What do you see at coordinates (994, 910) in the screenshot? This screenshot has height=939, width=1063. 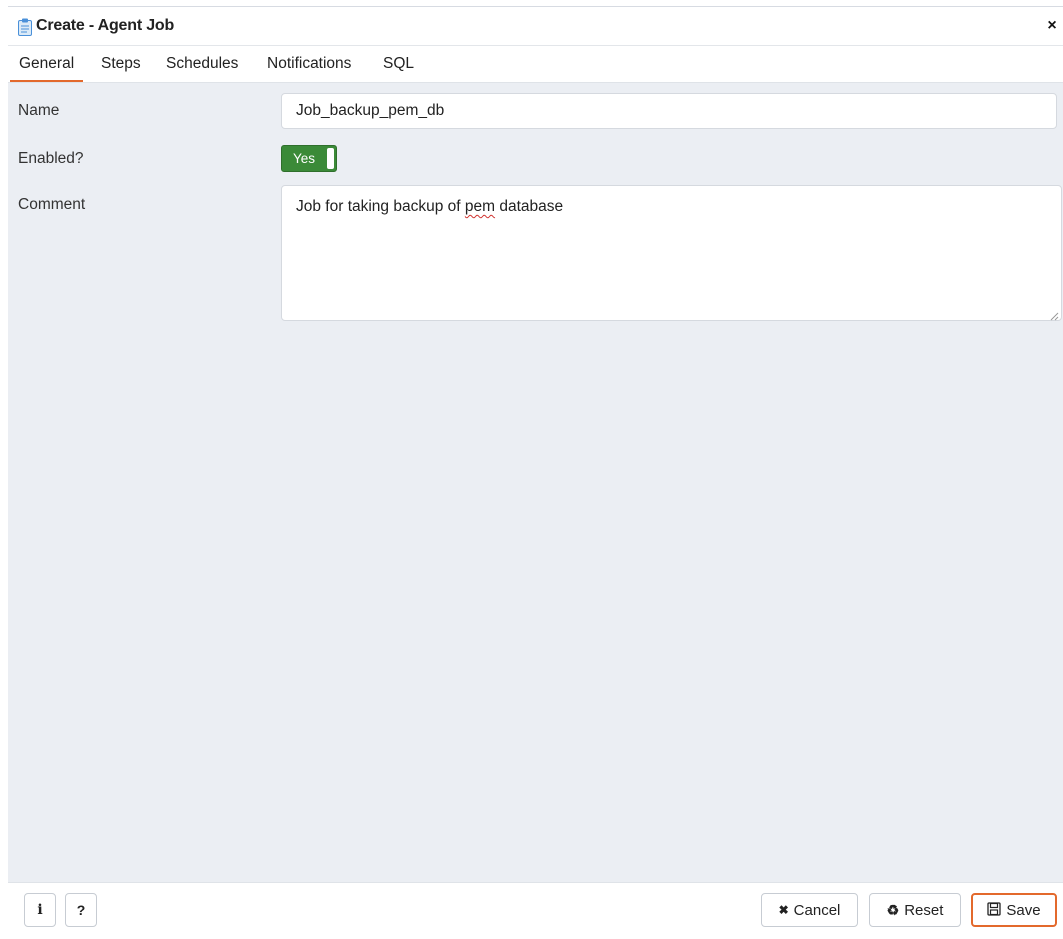 I see `floppy-disk-icon` at bounding box center [994, 910].